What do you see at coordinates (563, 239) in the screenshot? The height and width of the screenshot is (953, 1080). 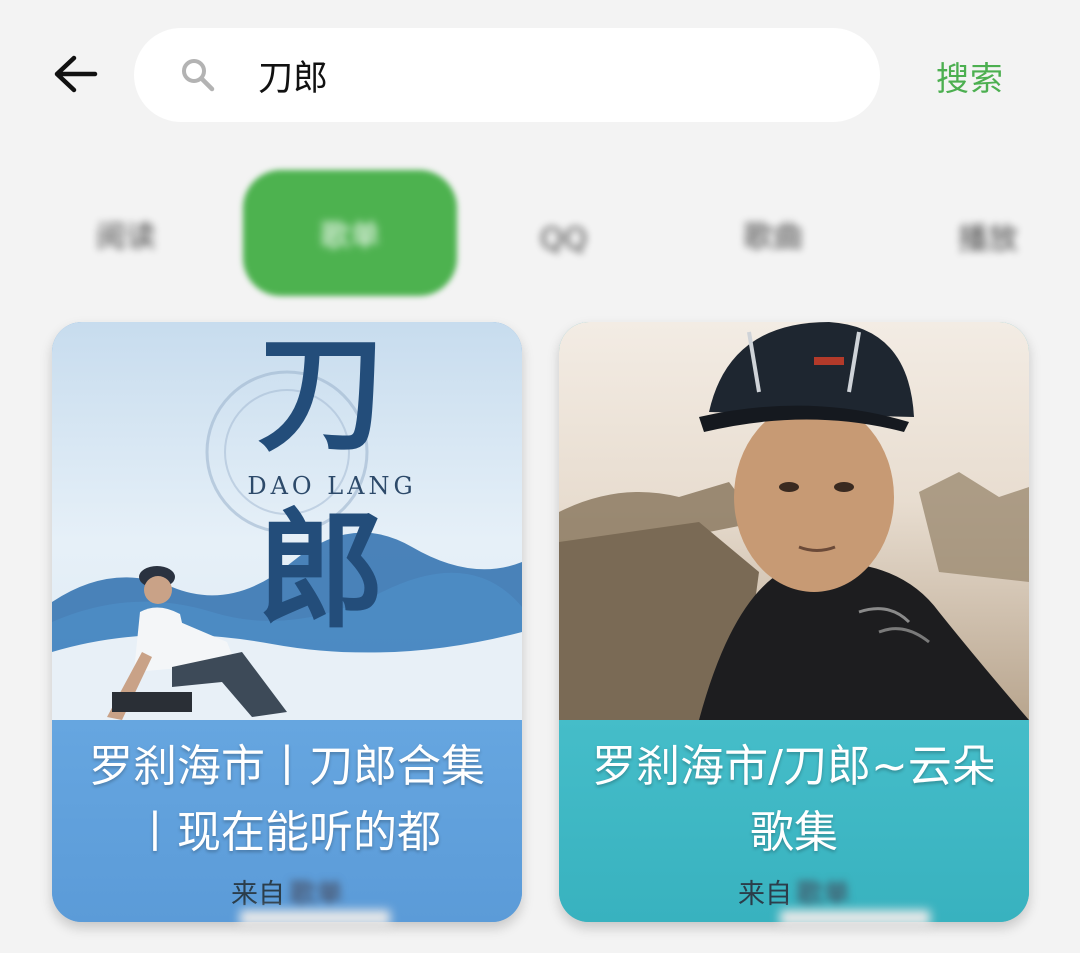 I see `tab-2: QQ` at bounding box center [563, 239].